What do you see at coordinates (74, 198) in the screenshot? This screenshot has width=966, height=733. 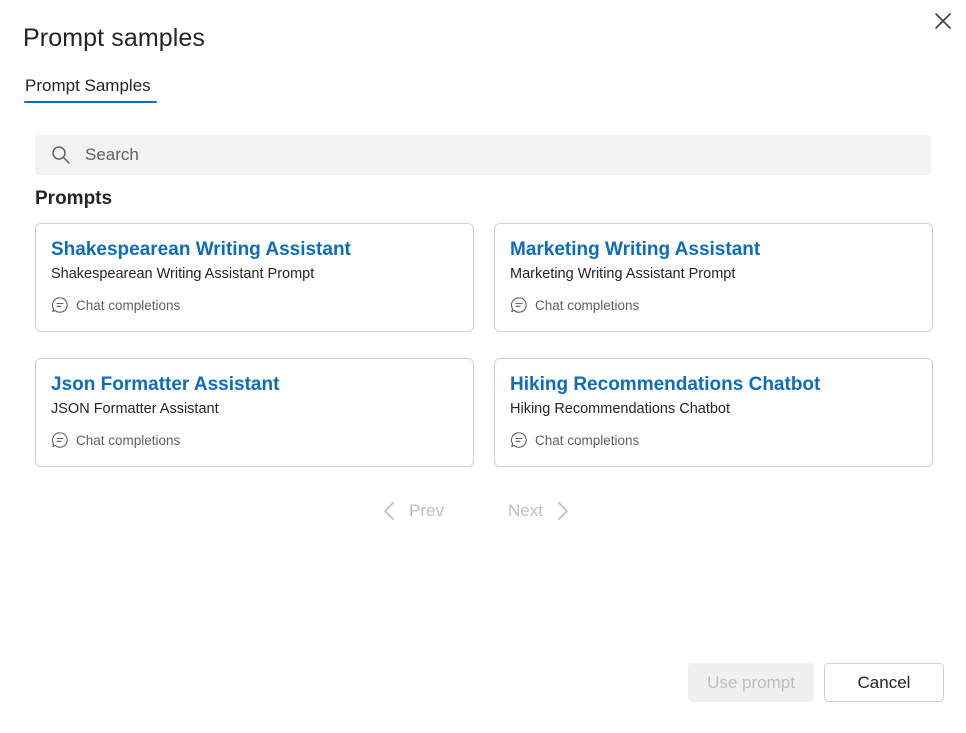 I see `section-title: Prompts` at bounding box center [74, 198].